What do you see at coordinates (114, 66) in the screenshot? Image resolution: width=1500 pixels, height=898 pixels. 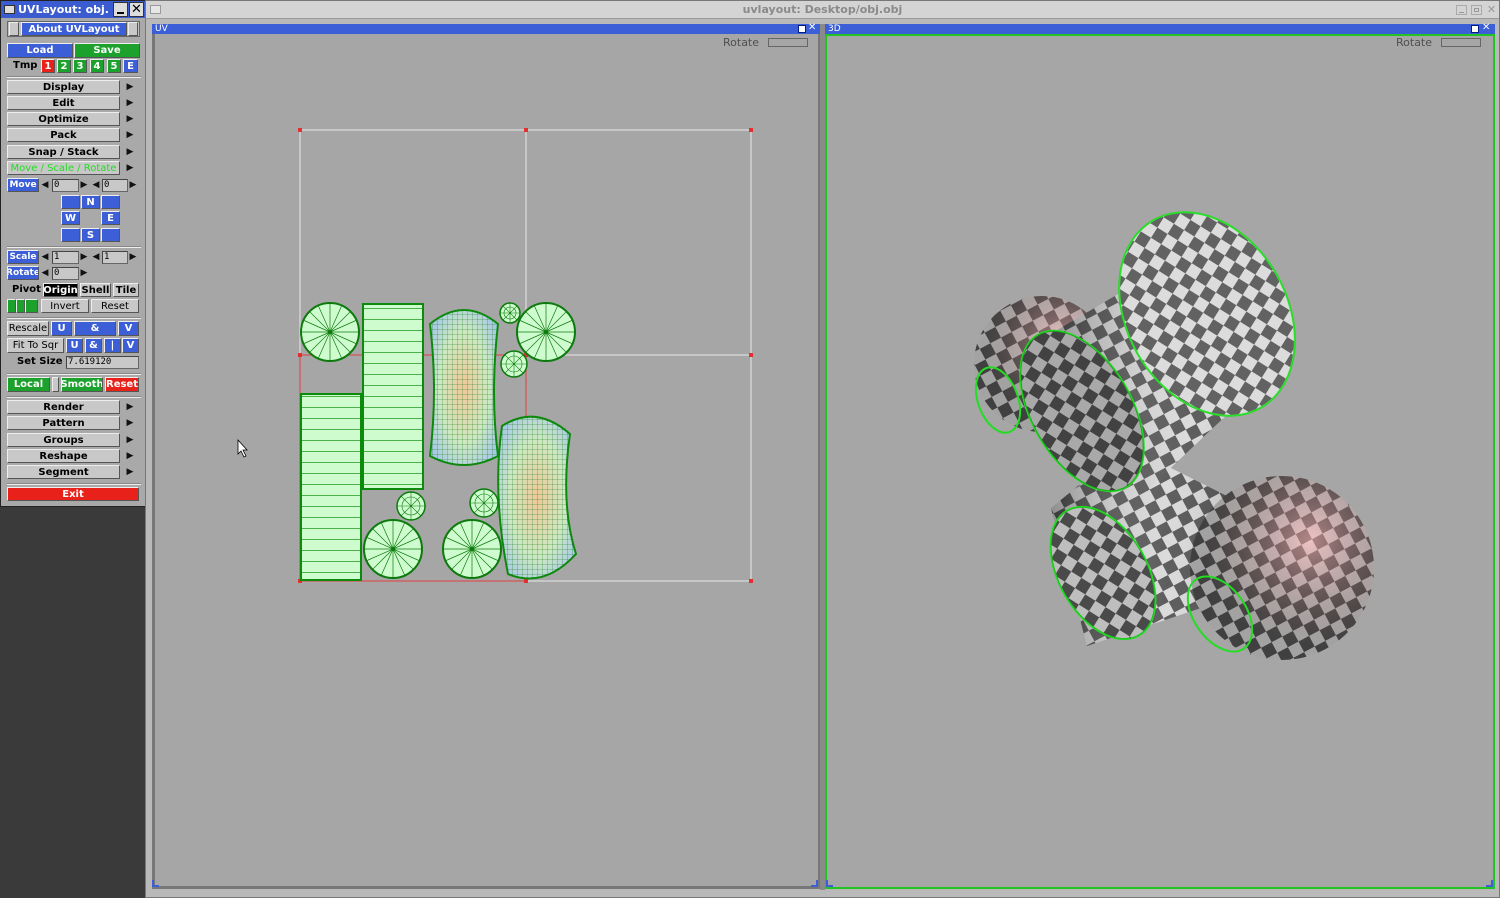 I see `tmp-slot-5: 5` at bounding box center [114, 66].